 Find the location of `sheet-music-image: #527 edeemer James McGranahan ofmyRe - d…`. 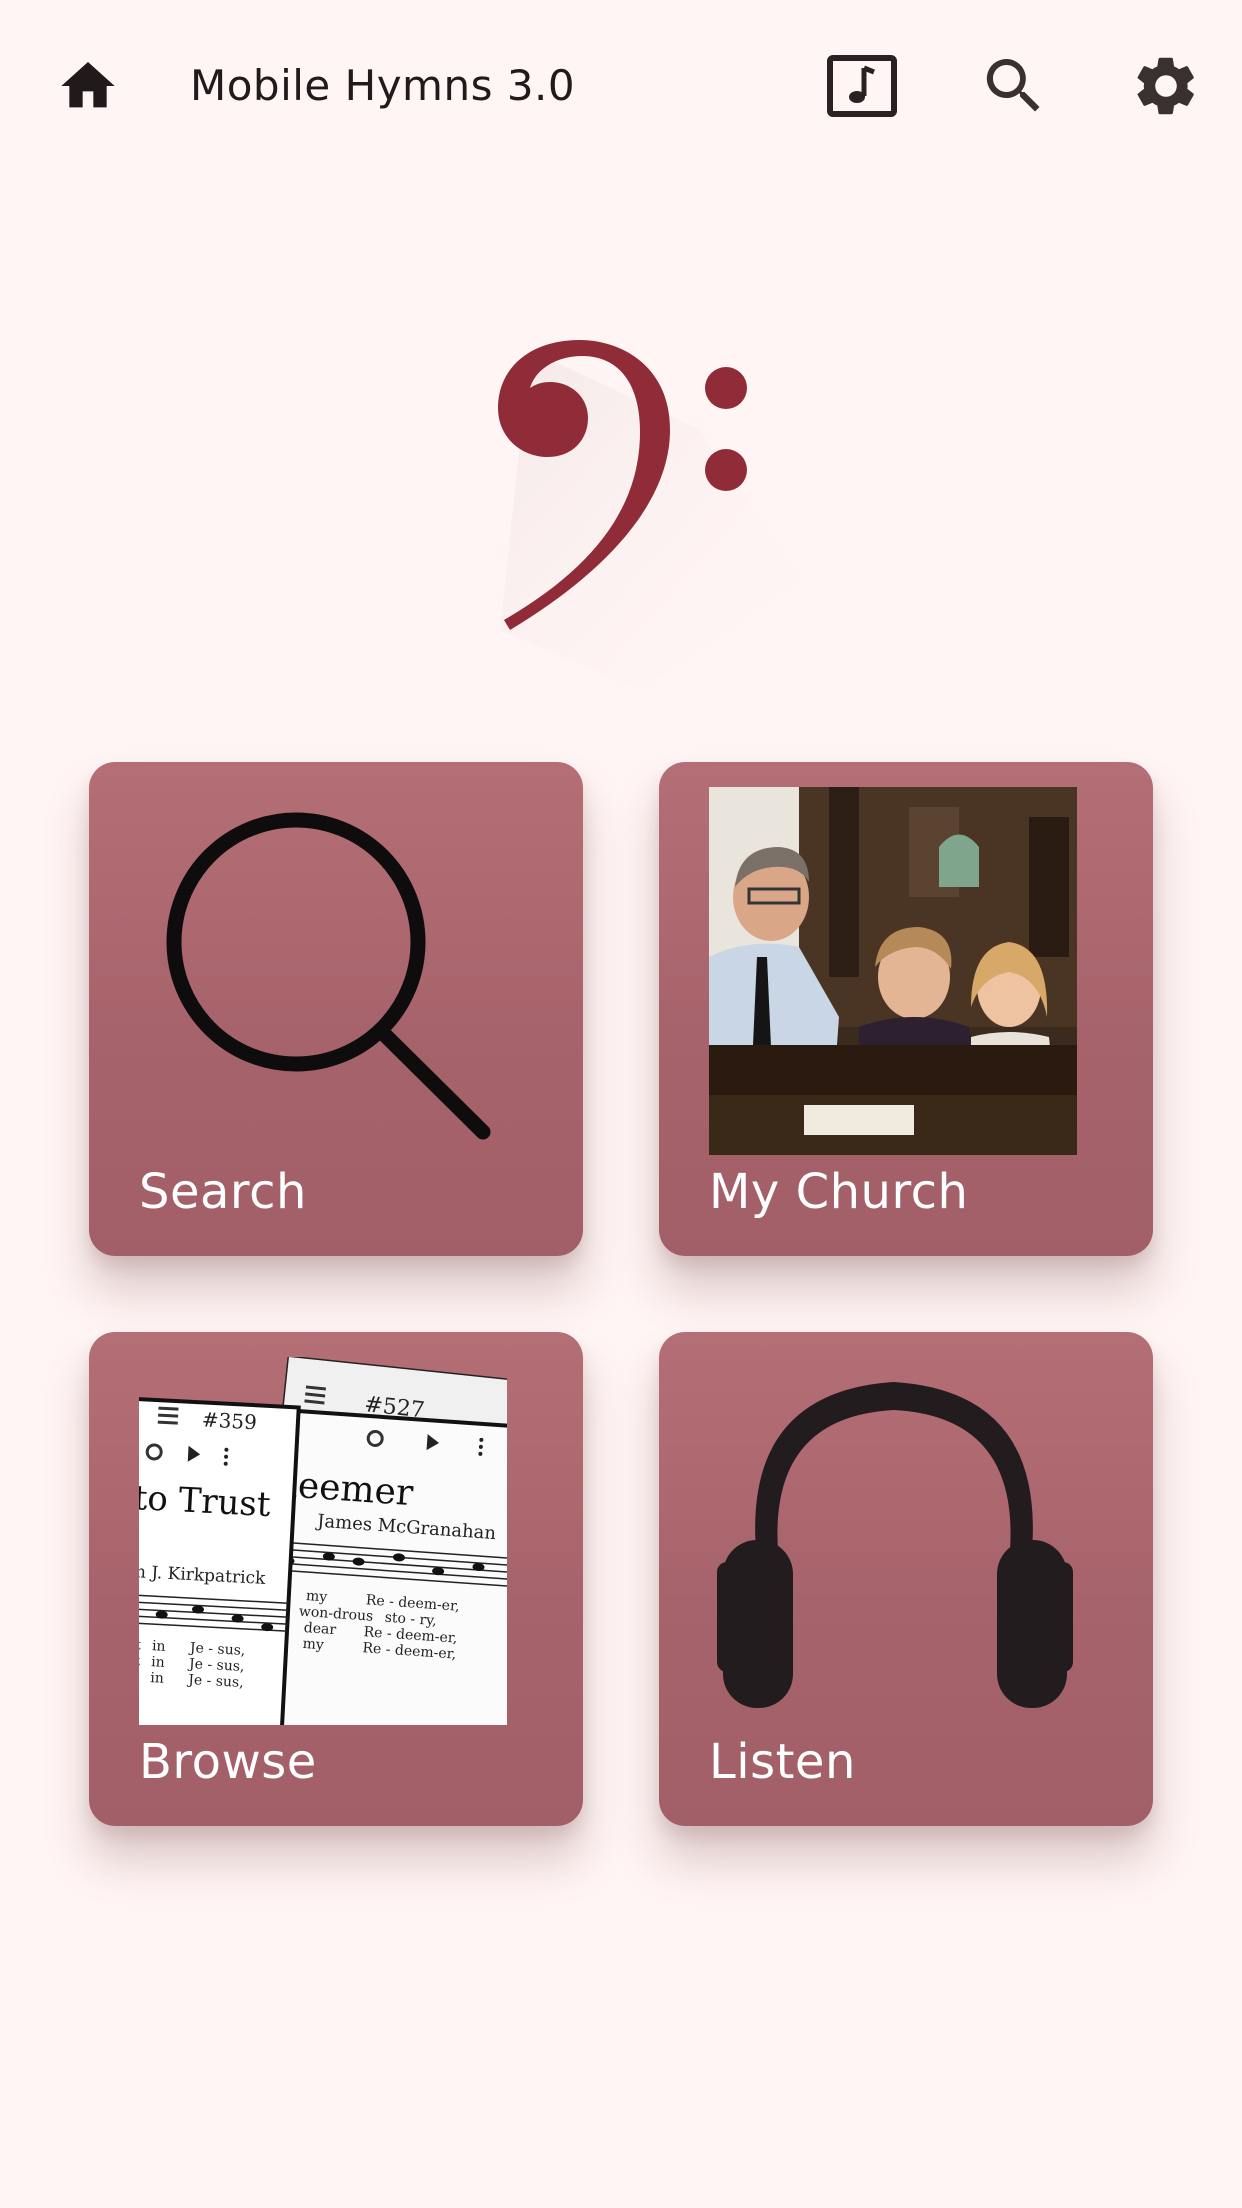

sheet-music-image: #527 edeemer James McGranahan ofmyRe - d… is located at coordinates (323, 1541).